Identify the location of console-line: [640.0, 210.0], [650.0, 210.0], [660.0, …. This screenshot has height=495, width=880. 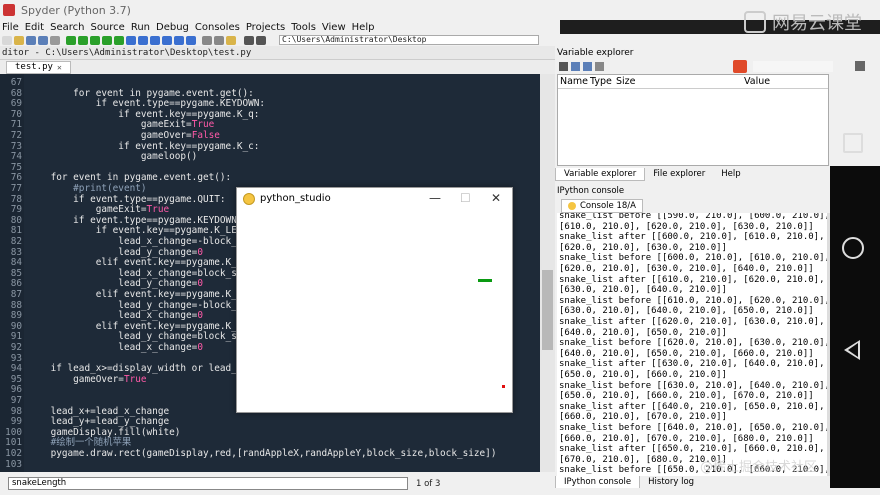
(686, 353).